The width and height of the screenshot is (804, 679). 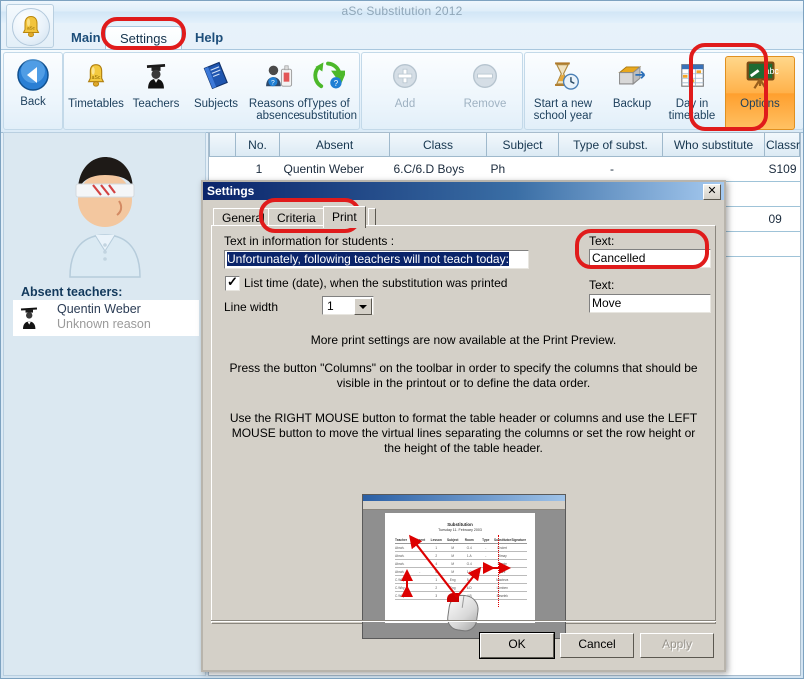 I want to click on absent-teacher-name: Quentin Weber, so click(x=99, y=309).